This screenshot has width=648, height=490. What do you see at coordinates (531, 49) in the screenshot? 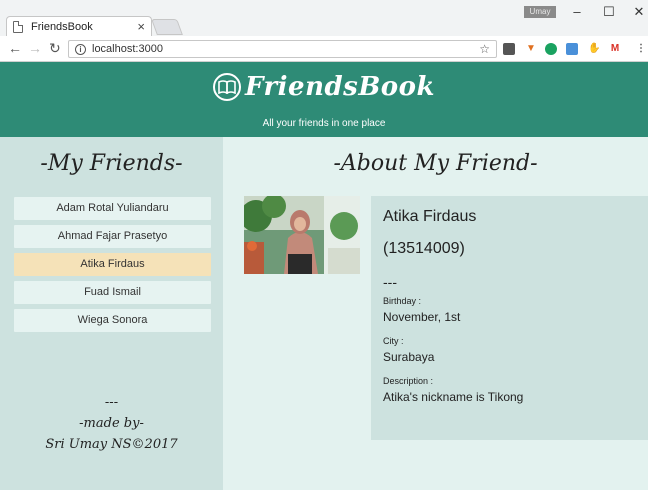
I see `extension-v-icon: ▼` at bounding box center [531, 49].